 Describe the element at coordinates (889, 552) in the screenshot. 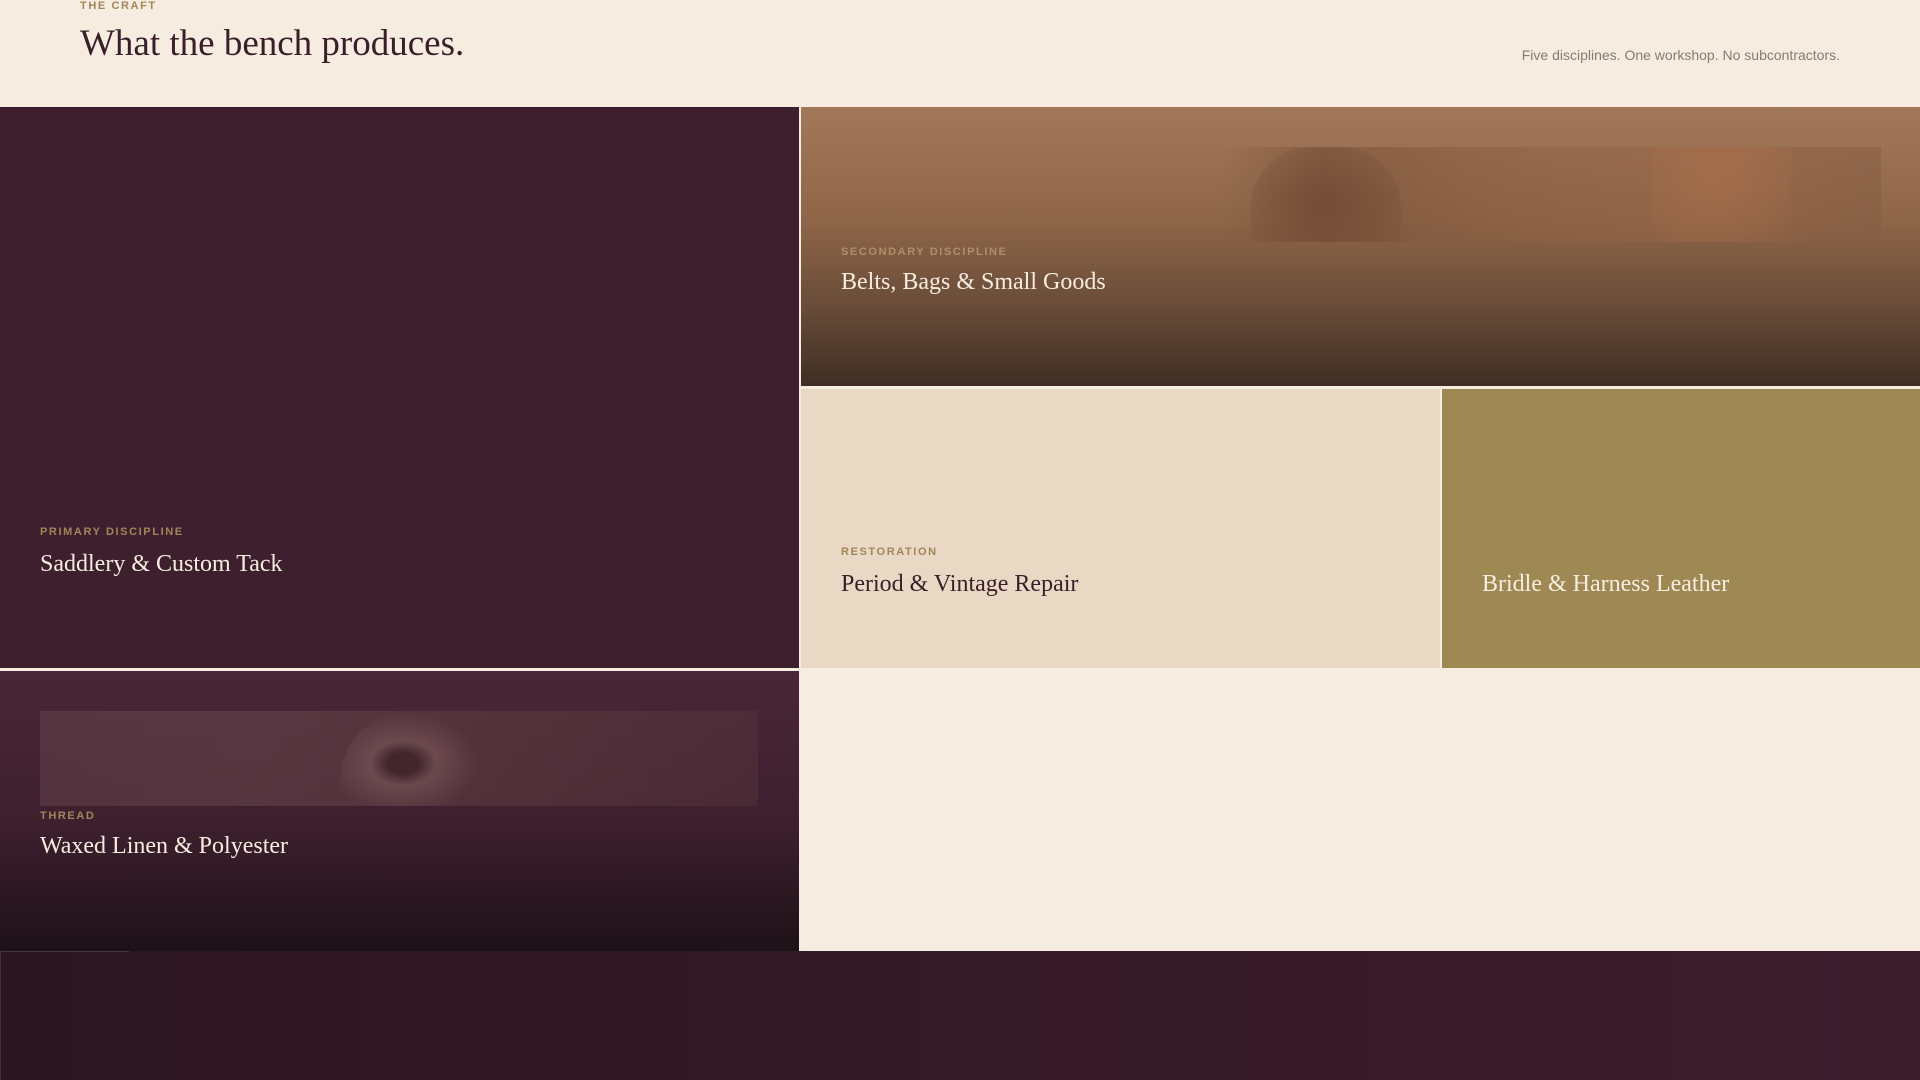

I see `tile-label: RESTORATION` at that location.